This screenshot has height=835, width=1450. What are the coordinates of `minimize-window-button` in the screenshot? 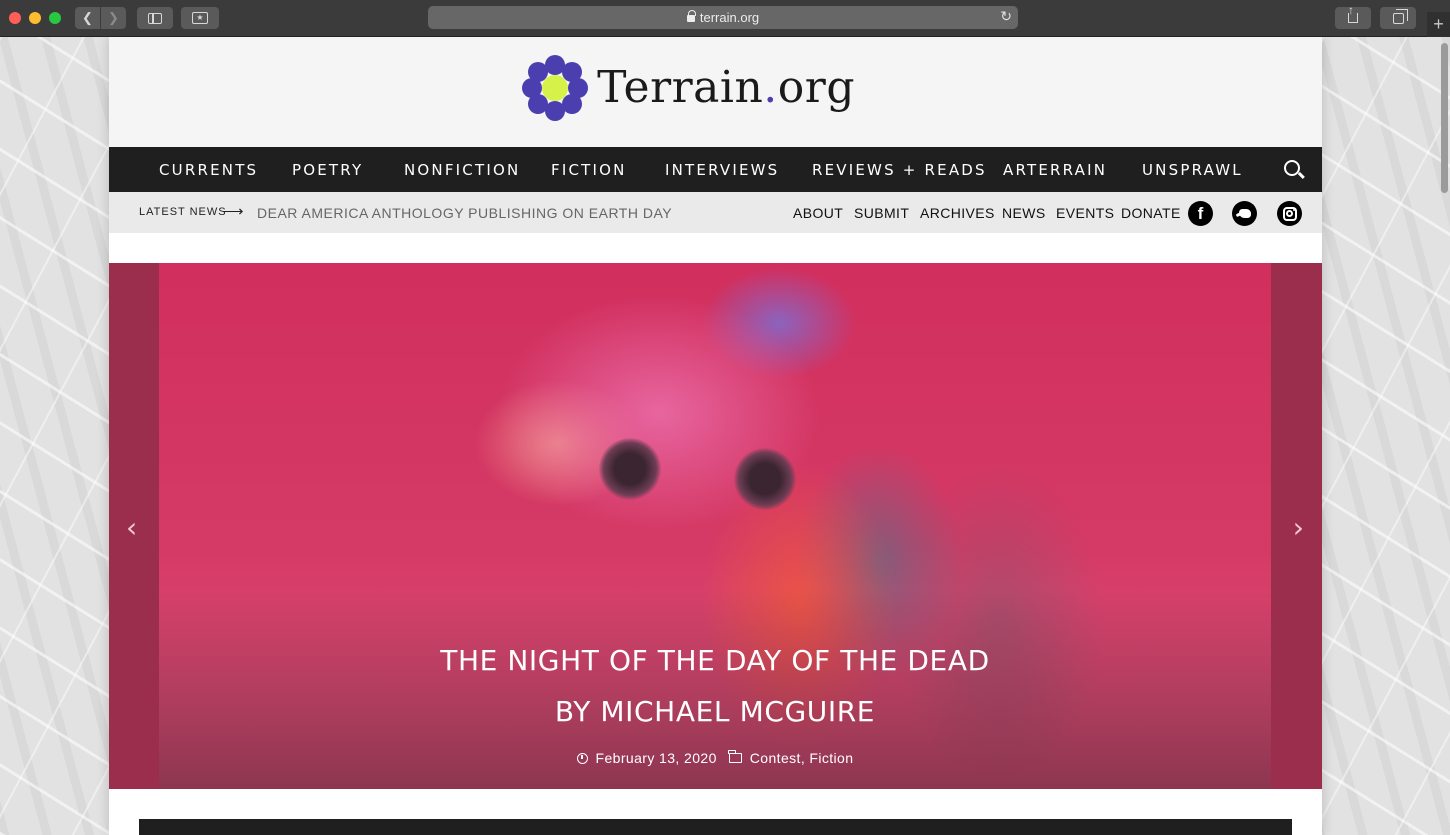 It's located at (35, 18).